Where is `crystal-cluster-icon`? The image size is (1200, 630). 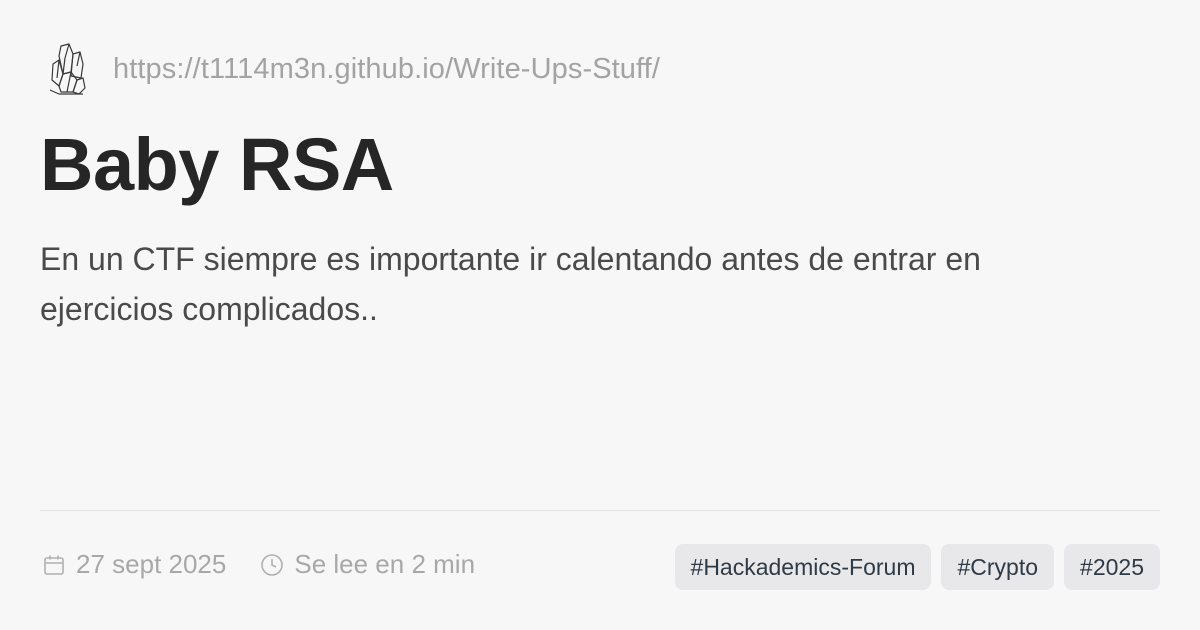 crystal-cluster-icon is located at coordinates (67, 69).